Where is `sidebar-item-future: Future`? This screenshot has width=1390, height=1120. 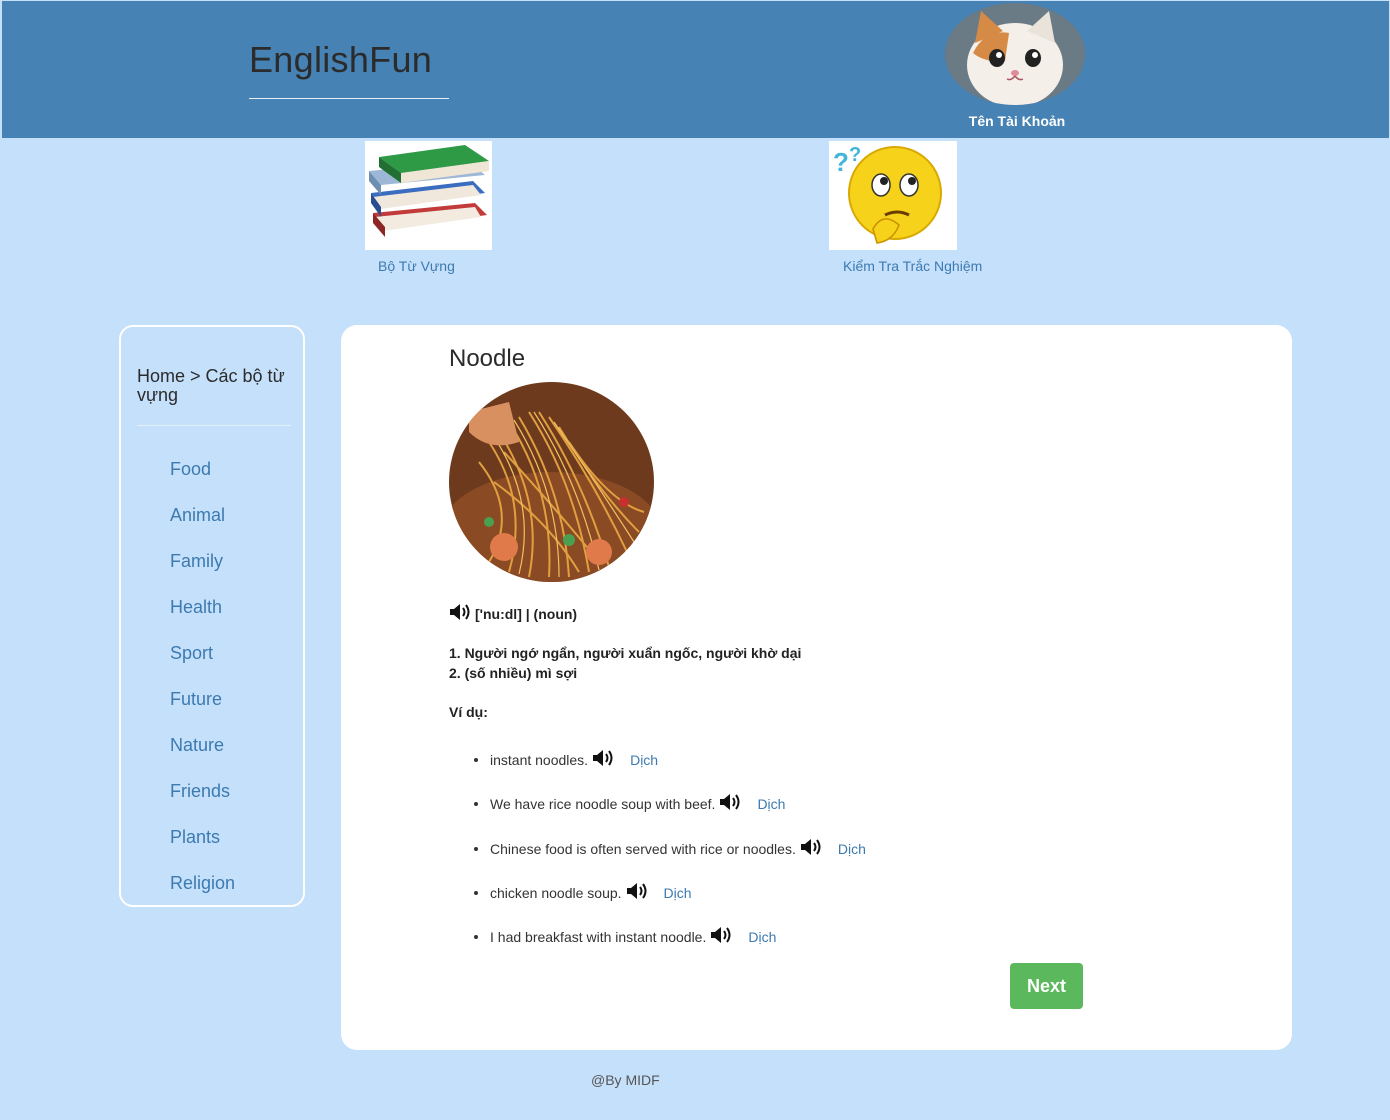 sidebar-item-future: Future is located at coordinates (196, 699).